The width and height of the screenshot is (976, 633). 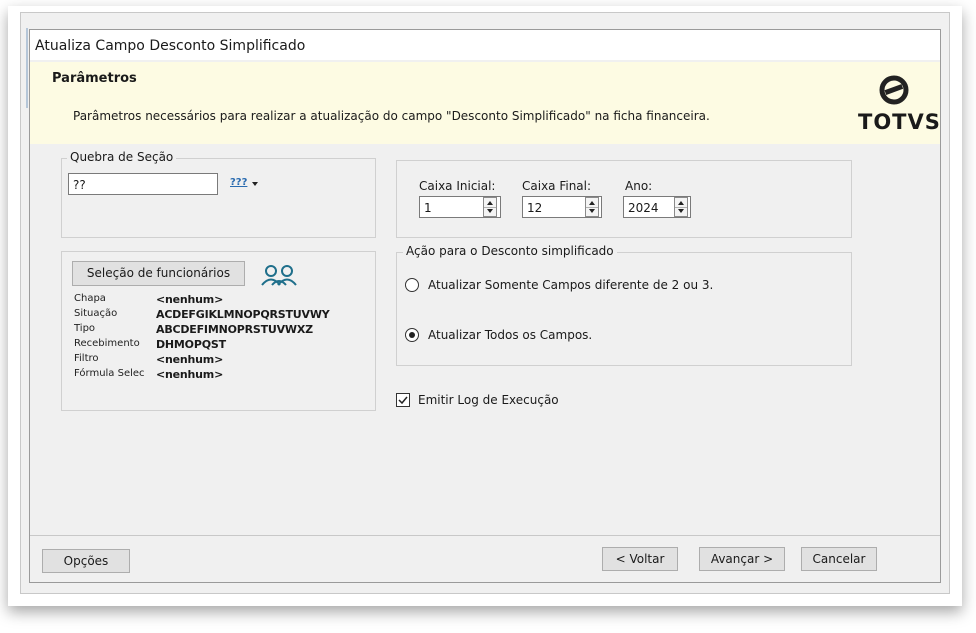 I want to click on selecao-key: Tipo, so click(x=85, y=328).